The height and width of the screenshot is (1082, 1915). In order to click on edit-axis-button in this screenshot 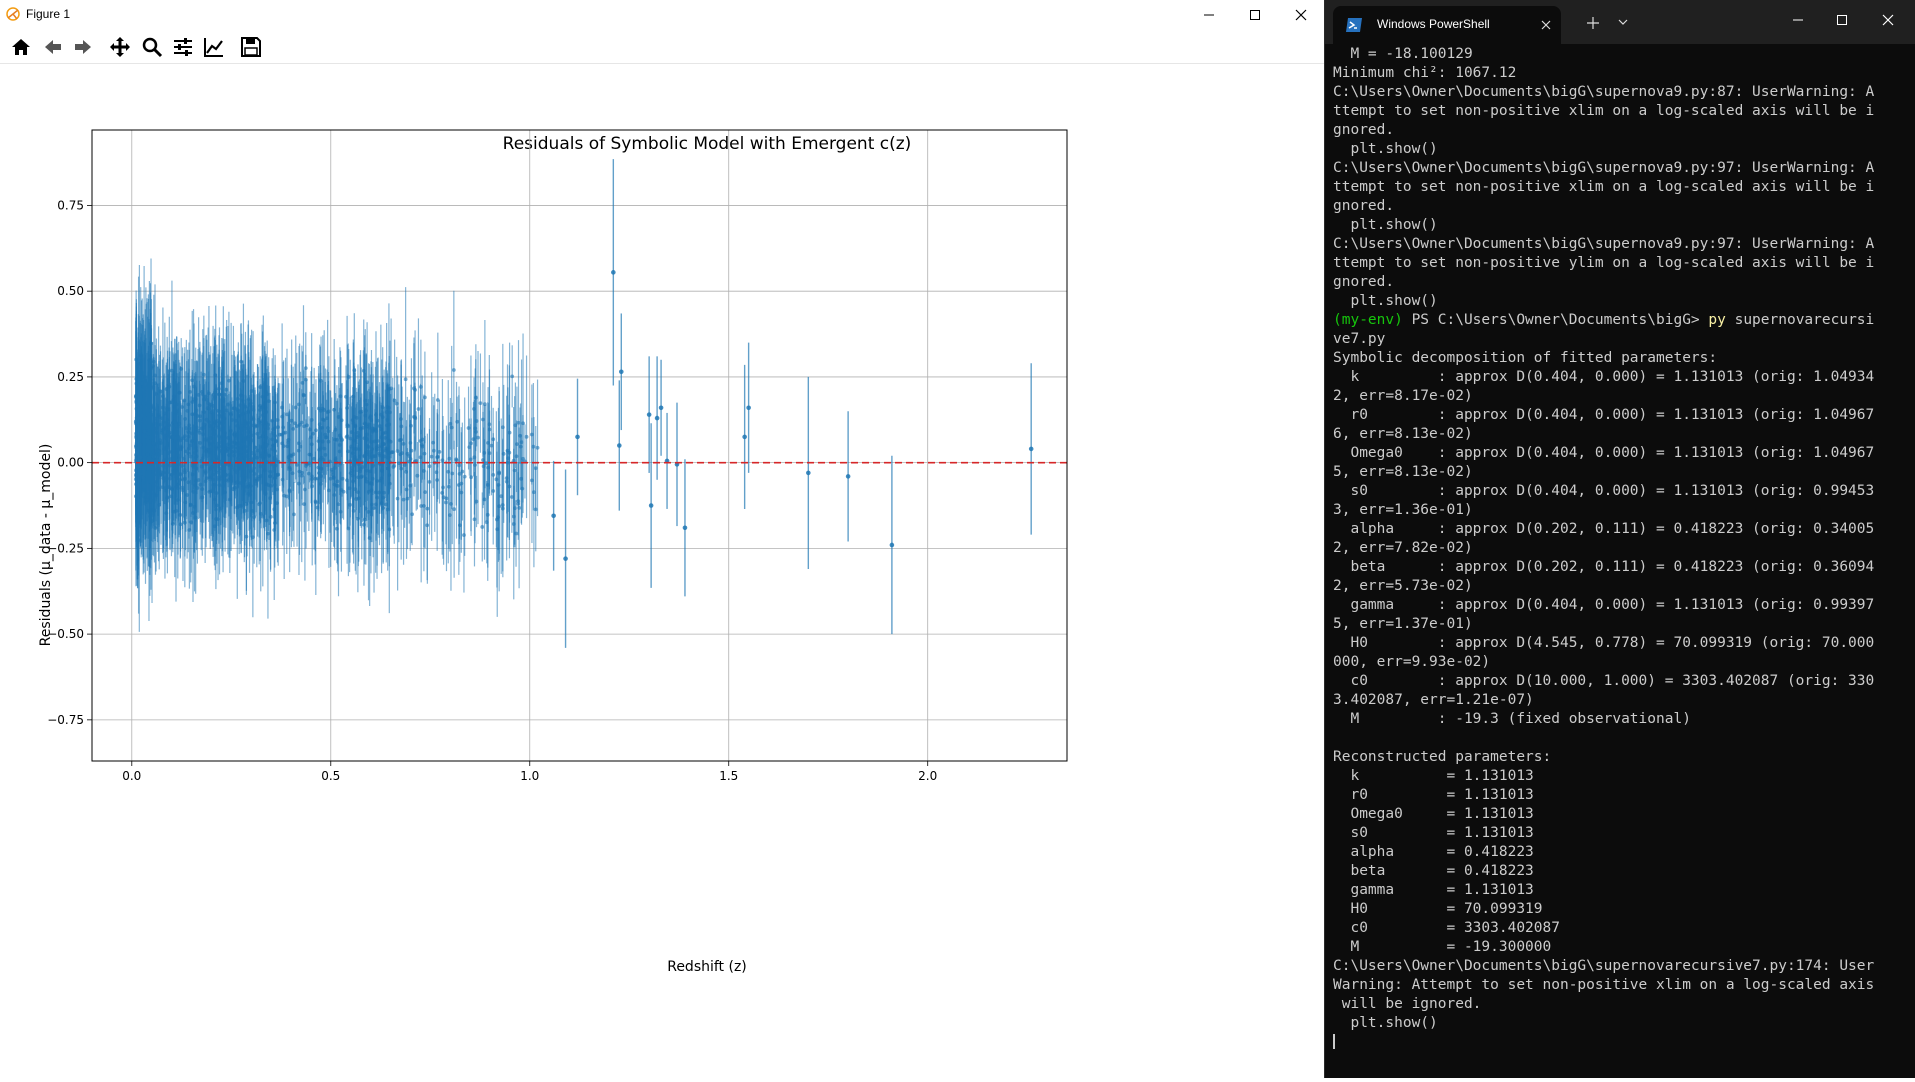, I will do `click(214, 47)`.